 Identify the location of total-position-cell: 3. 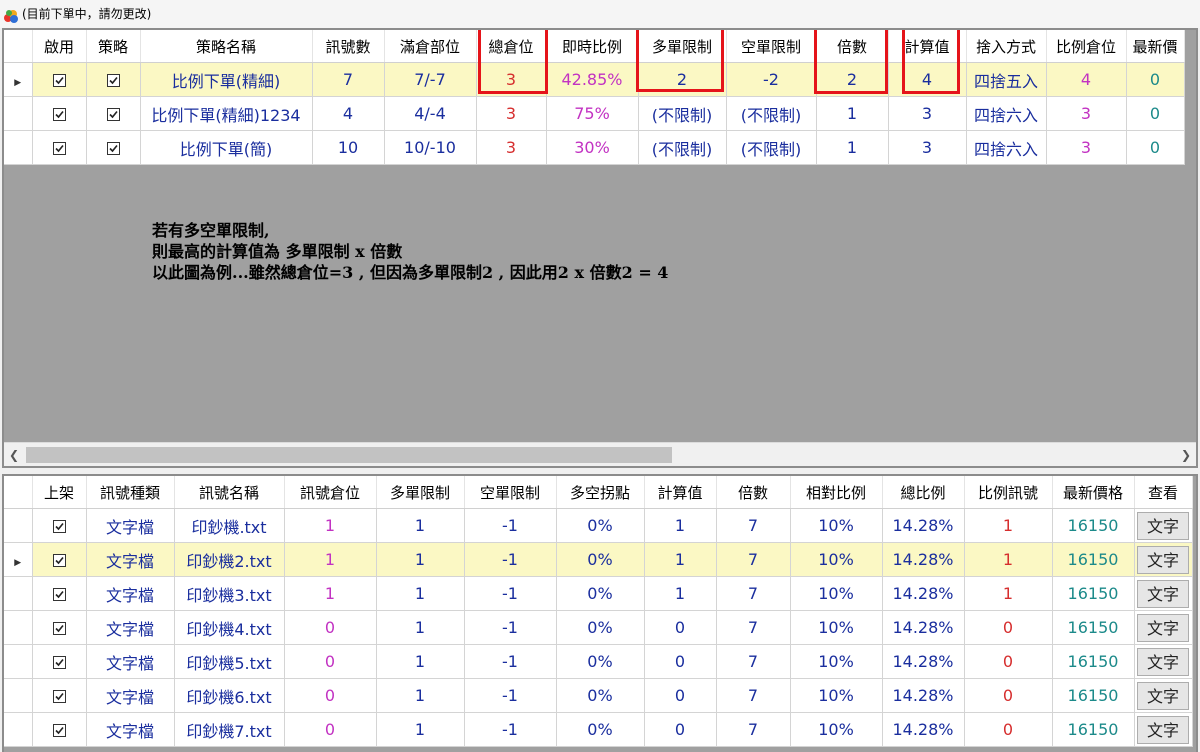
(511, 113).